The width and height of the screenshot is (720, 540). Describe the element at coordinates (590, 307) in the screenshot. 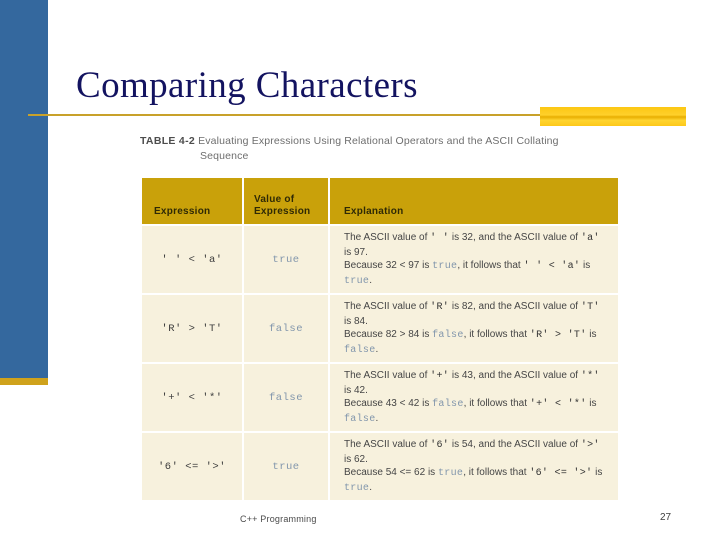

I see `explanation-fragment-mono: 'T'` at that location.